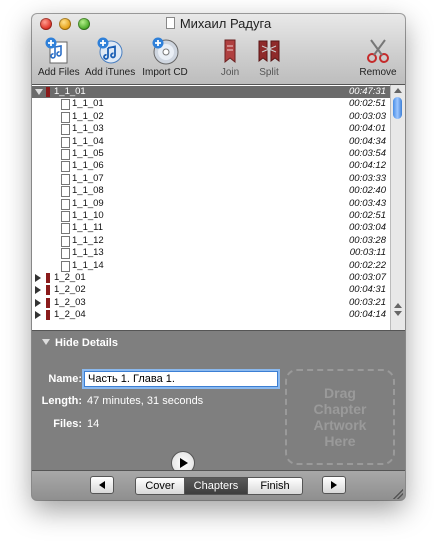 This screenshot has width=434, height=543. I want to click on row-duration: 00:03:54, so click(367, 153).